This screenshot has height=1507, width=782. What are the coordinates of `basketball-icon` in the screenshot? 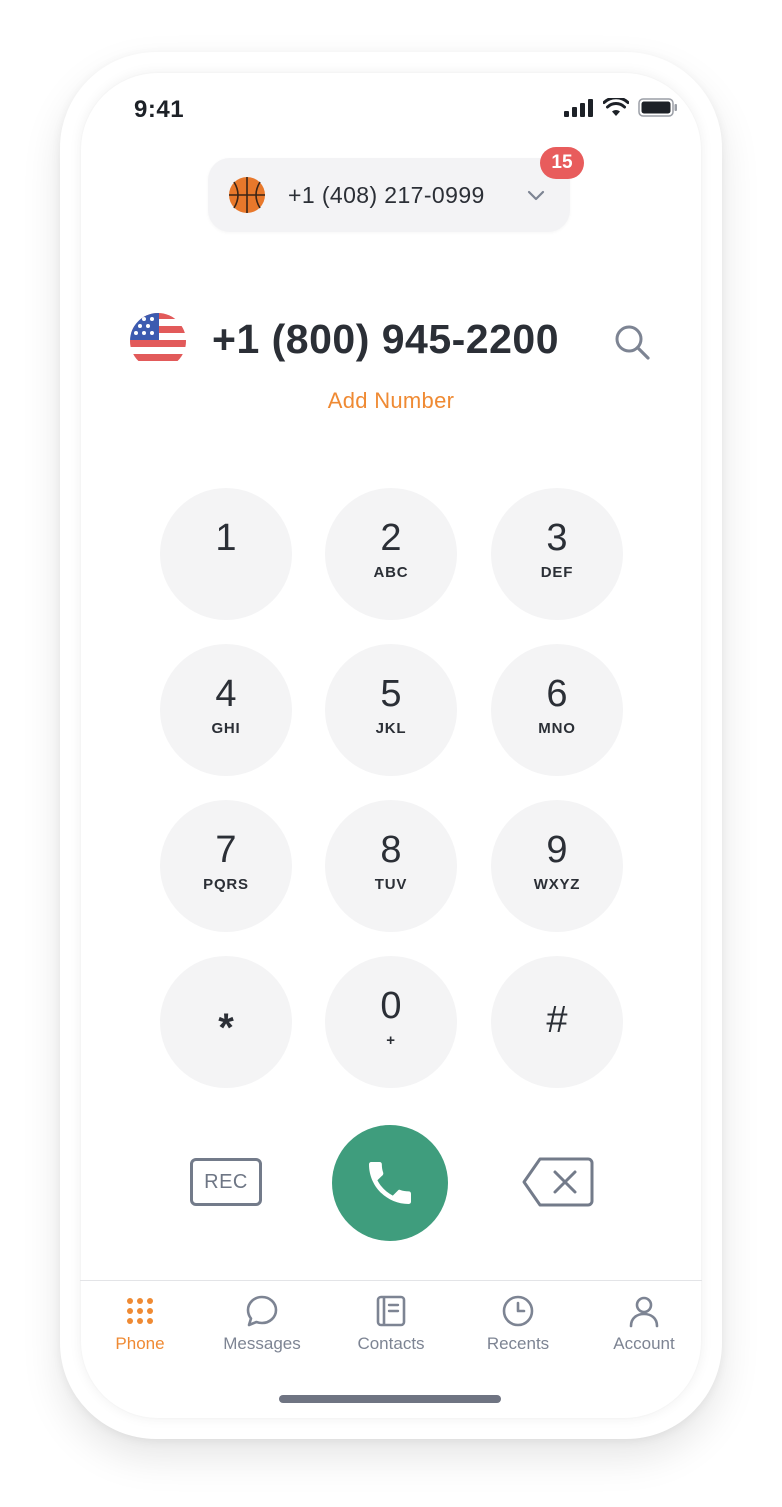 It's located at (247, 195).